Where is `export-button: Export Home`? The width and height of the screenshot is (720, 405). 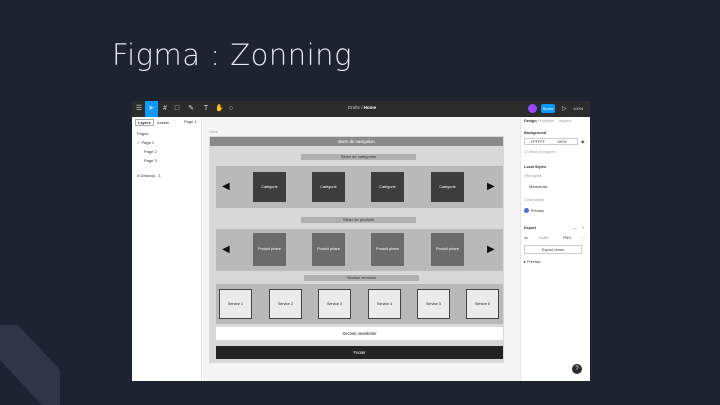
export-button: Export Home is located at coordinates (553, 249).